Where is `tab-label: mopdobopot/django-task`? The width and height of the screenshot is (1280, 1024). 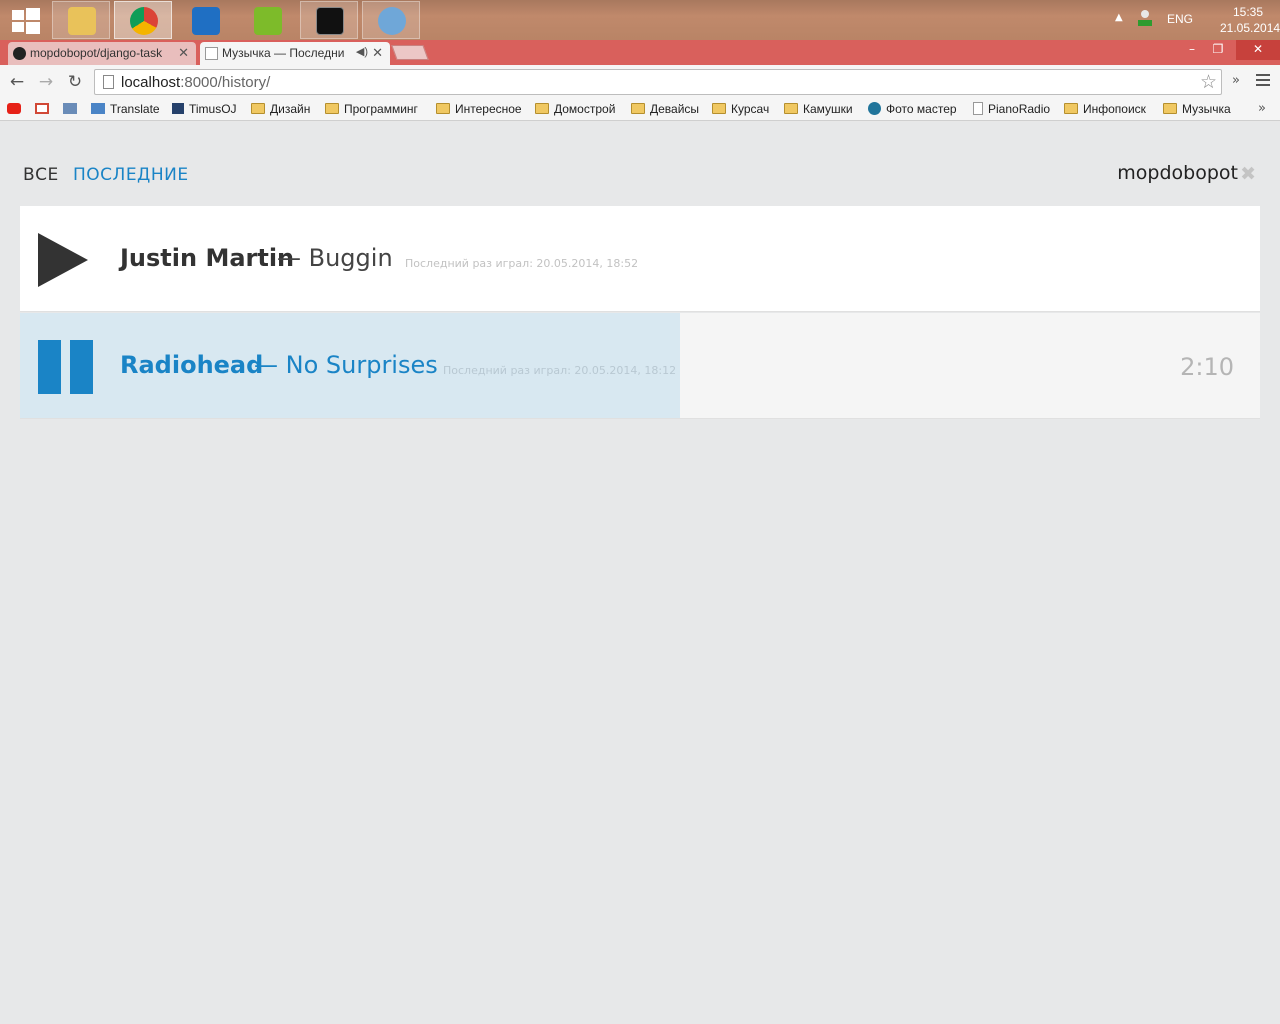 tab-label: mopdobopot/django-task is located at coordinates (96, 53).